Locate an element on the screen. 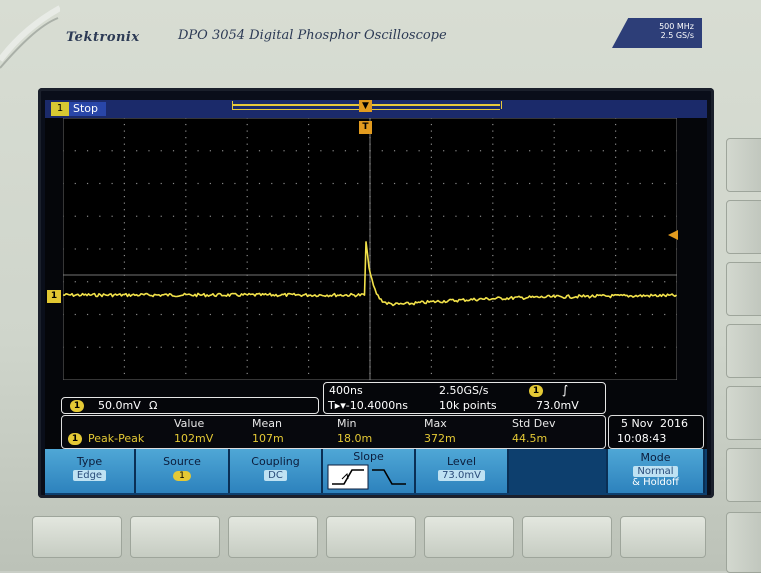 Image resolution: width=761 pixels, height=573 pixels. falling-edge-icon is located at coordinates (388, 477).